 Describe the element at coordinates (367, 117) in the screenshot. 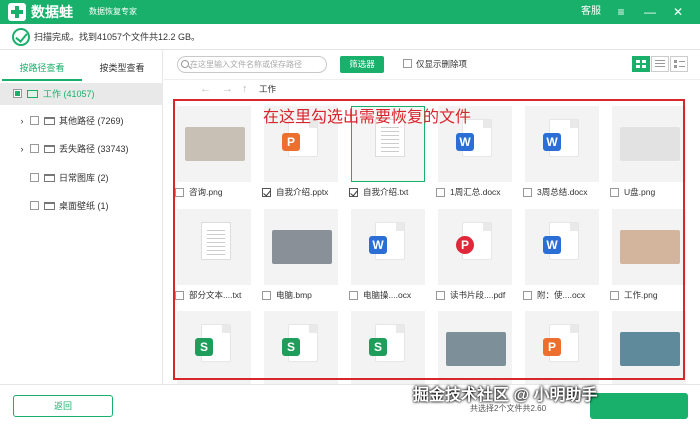

I see `annotation-text: 在这里勾选出需要恢复的文件` at that location.